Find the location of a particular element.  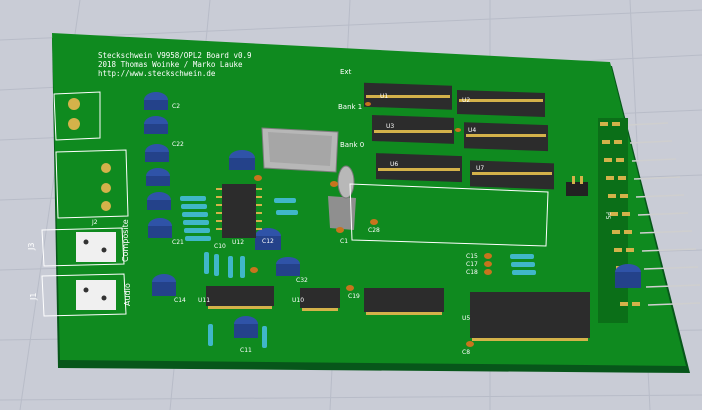

ref-c11: C11 is located at coordinates (246, 350).